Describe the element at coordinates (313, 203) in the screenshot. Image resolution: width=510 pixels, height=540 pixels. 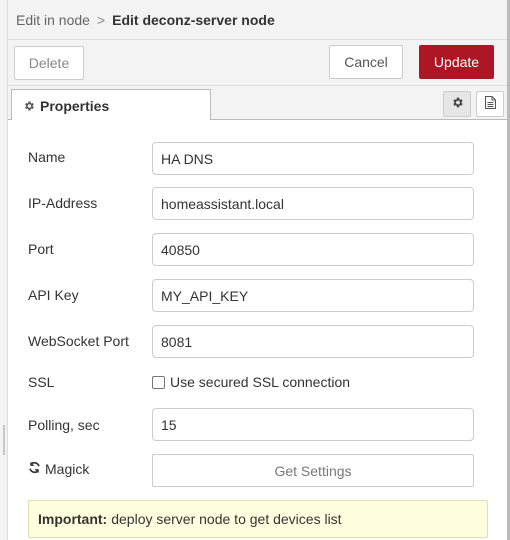
I see `ip-address-input: homeassistant.local` at that location.